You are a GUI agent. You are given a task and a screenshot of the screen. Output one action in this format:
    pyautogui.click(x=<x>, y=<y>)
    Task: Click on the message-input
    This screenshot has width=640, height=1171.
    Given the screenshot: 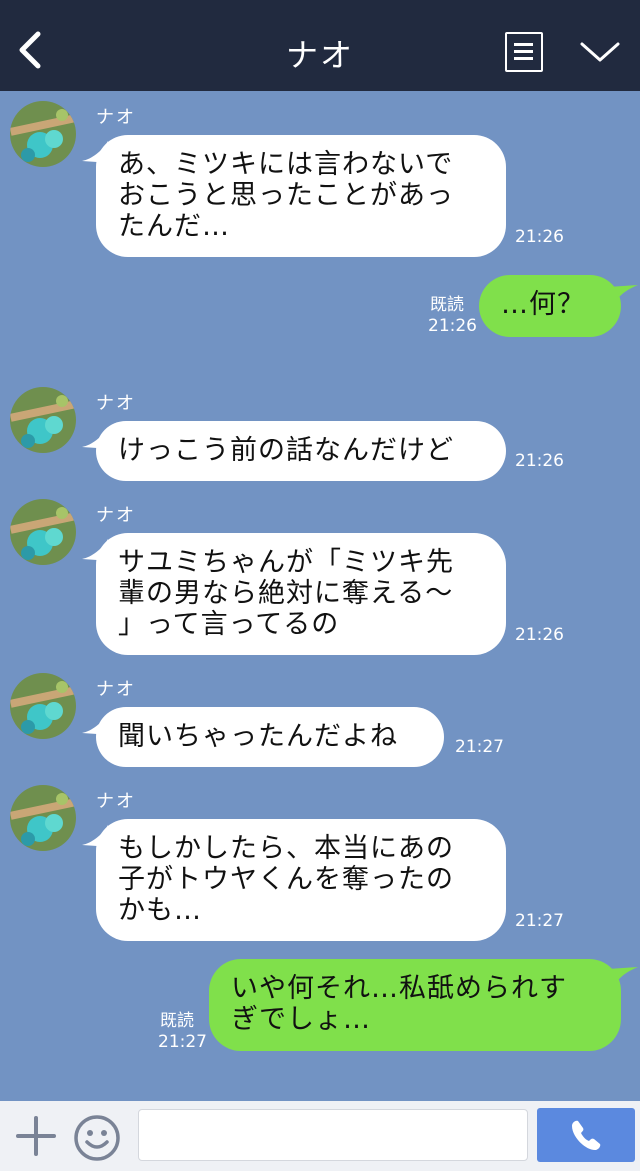 What is the action you would take?
    pyautogui.click(x=333, y=1135)
    